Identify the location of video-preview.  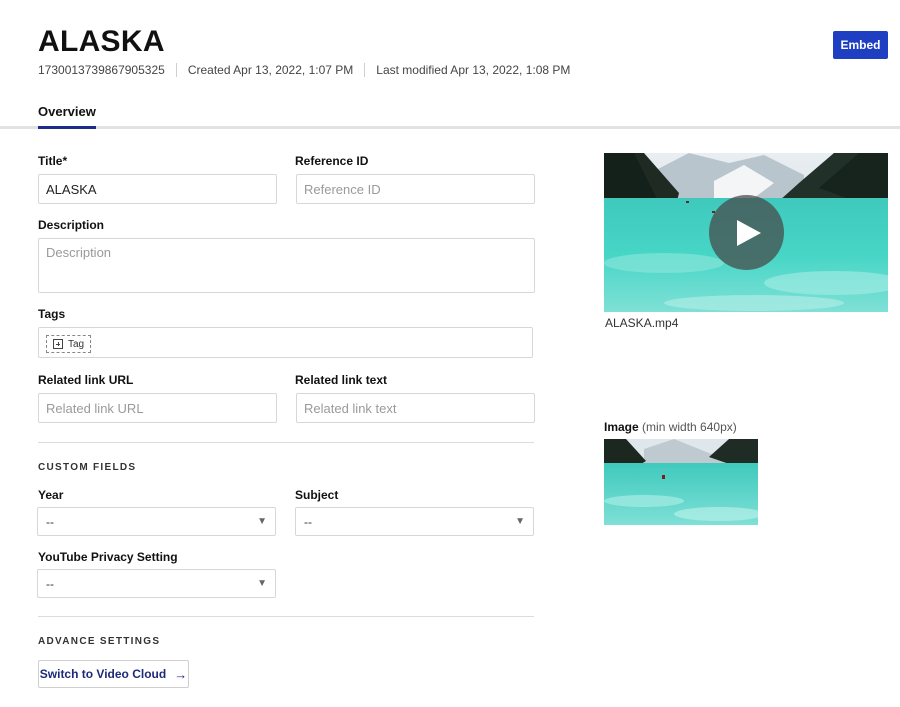
(746, 232).